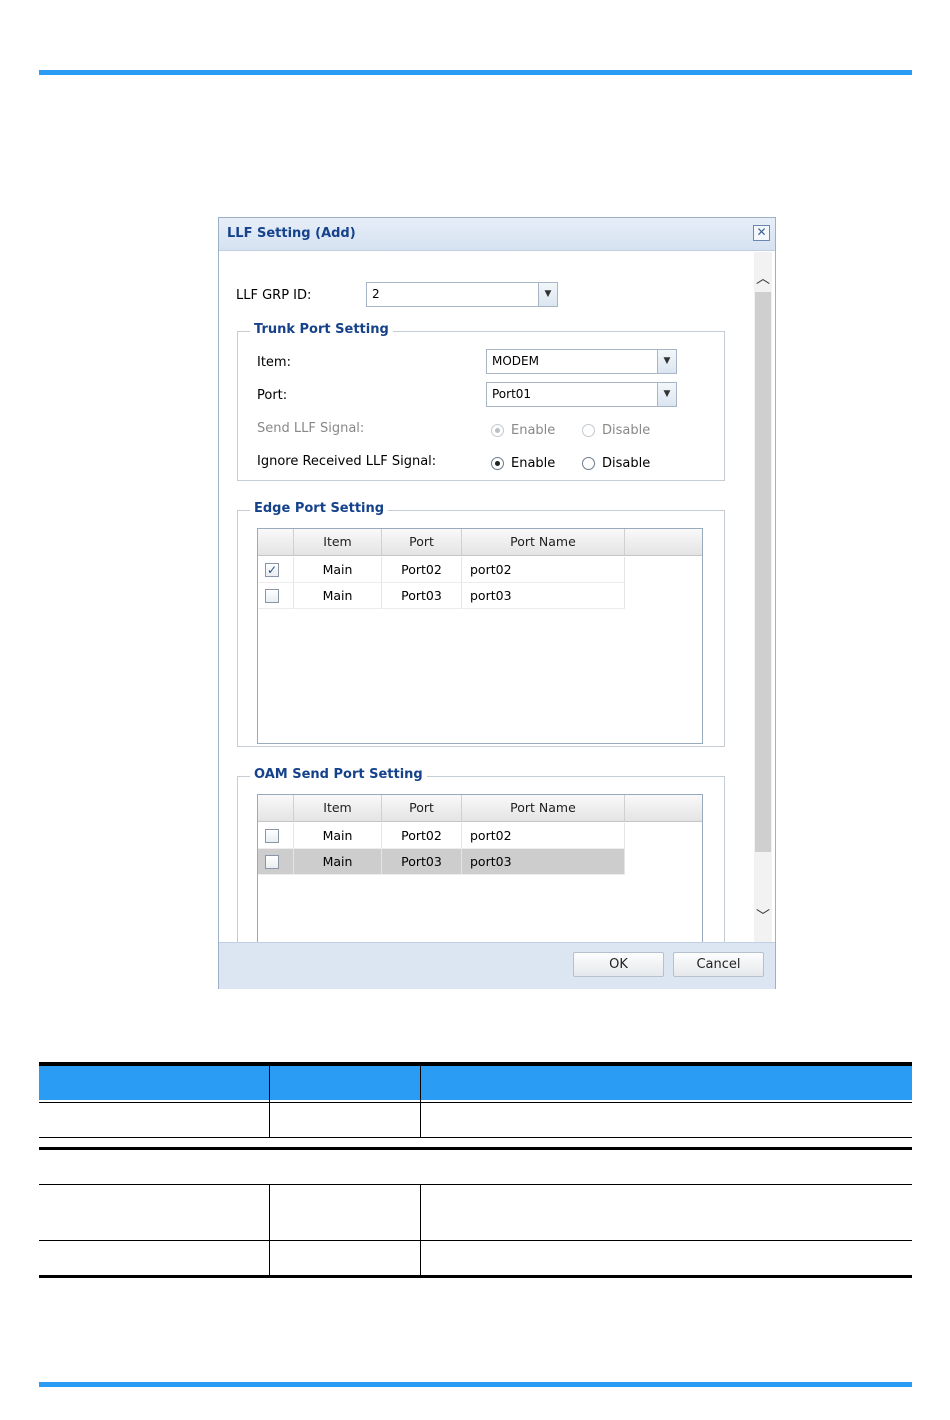 This screenshot has height=1420, width=950. I want to click on table-row: Main Port03 port03, so click(441, 596).